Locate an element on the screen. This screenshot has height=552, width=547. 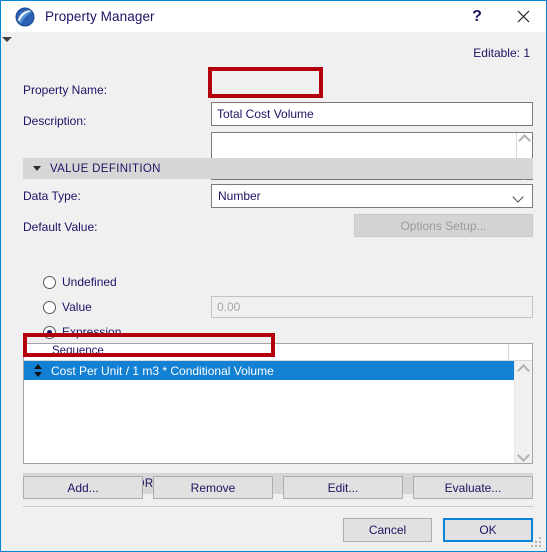
radio-undefined: Undefined is located at coordinates (80, 282).